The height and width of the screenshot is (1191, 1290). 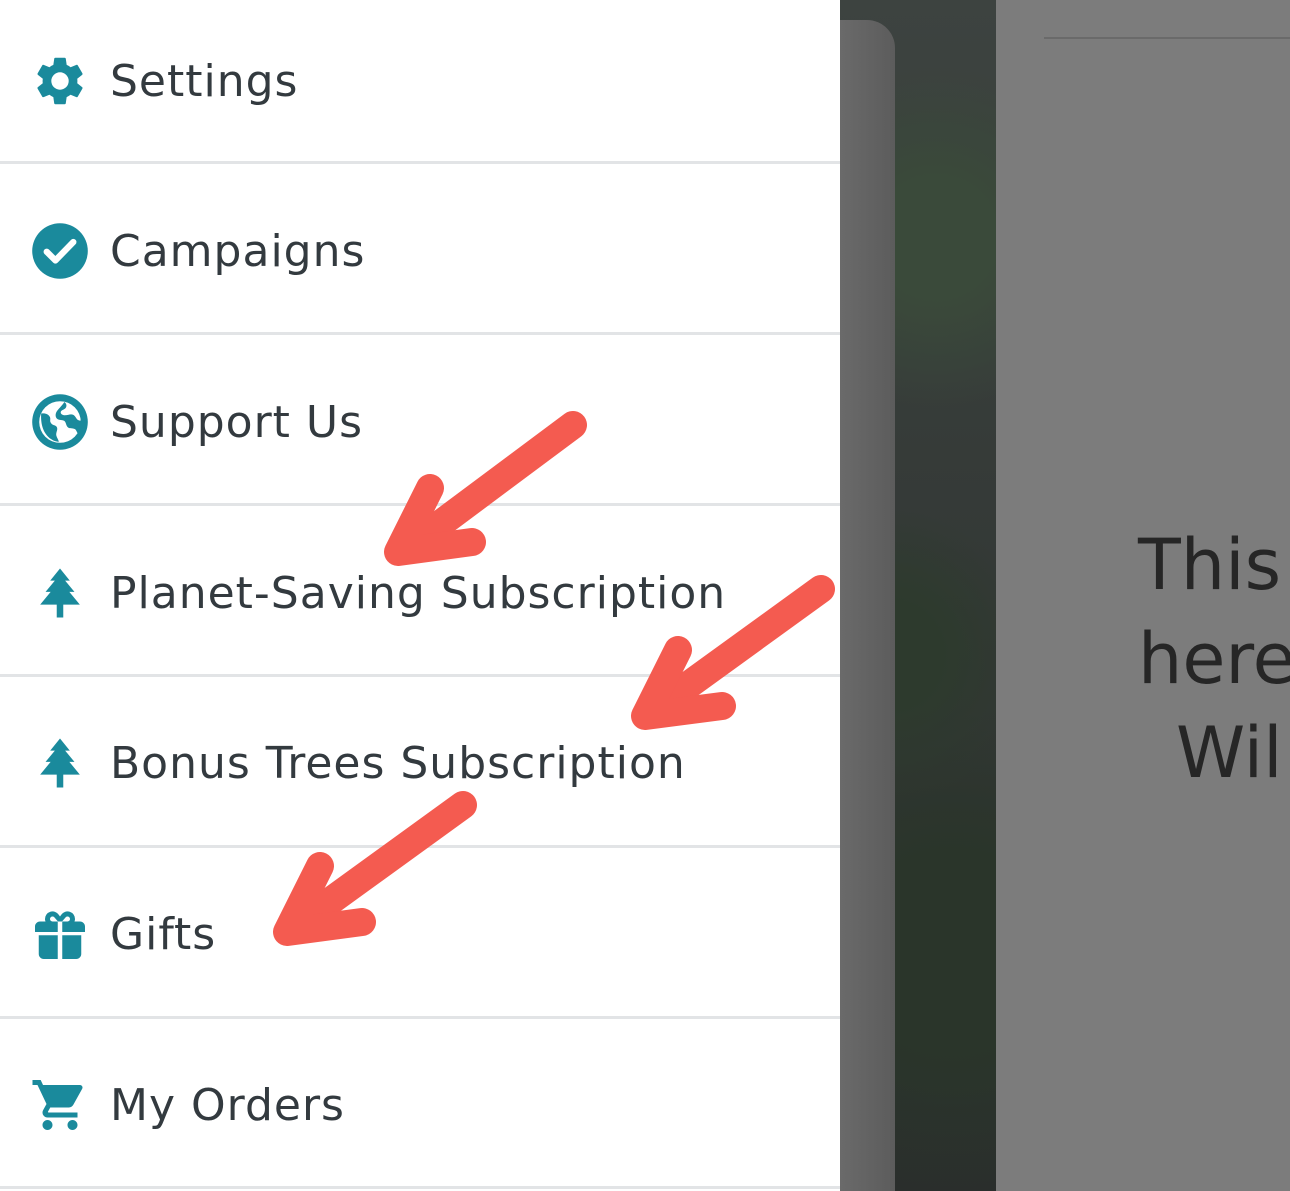 What do you see at coordinates (60, 81) in the screenshot?
I see `gear-icon` at bounding box center [60, 81].